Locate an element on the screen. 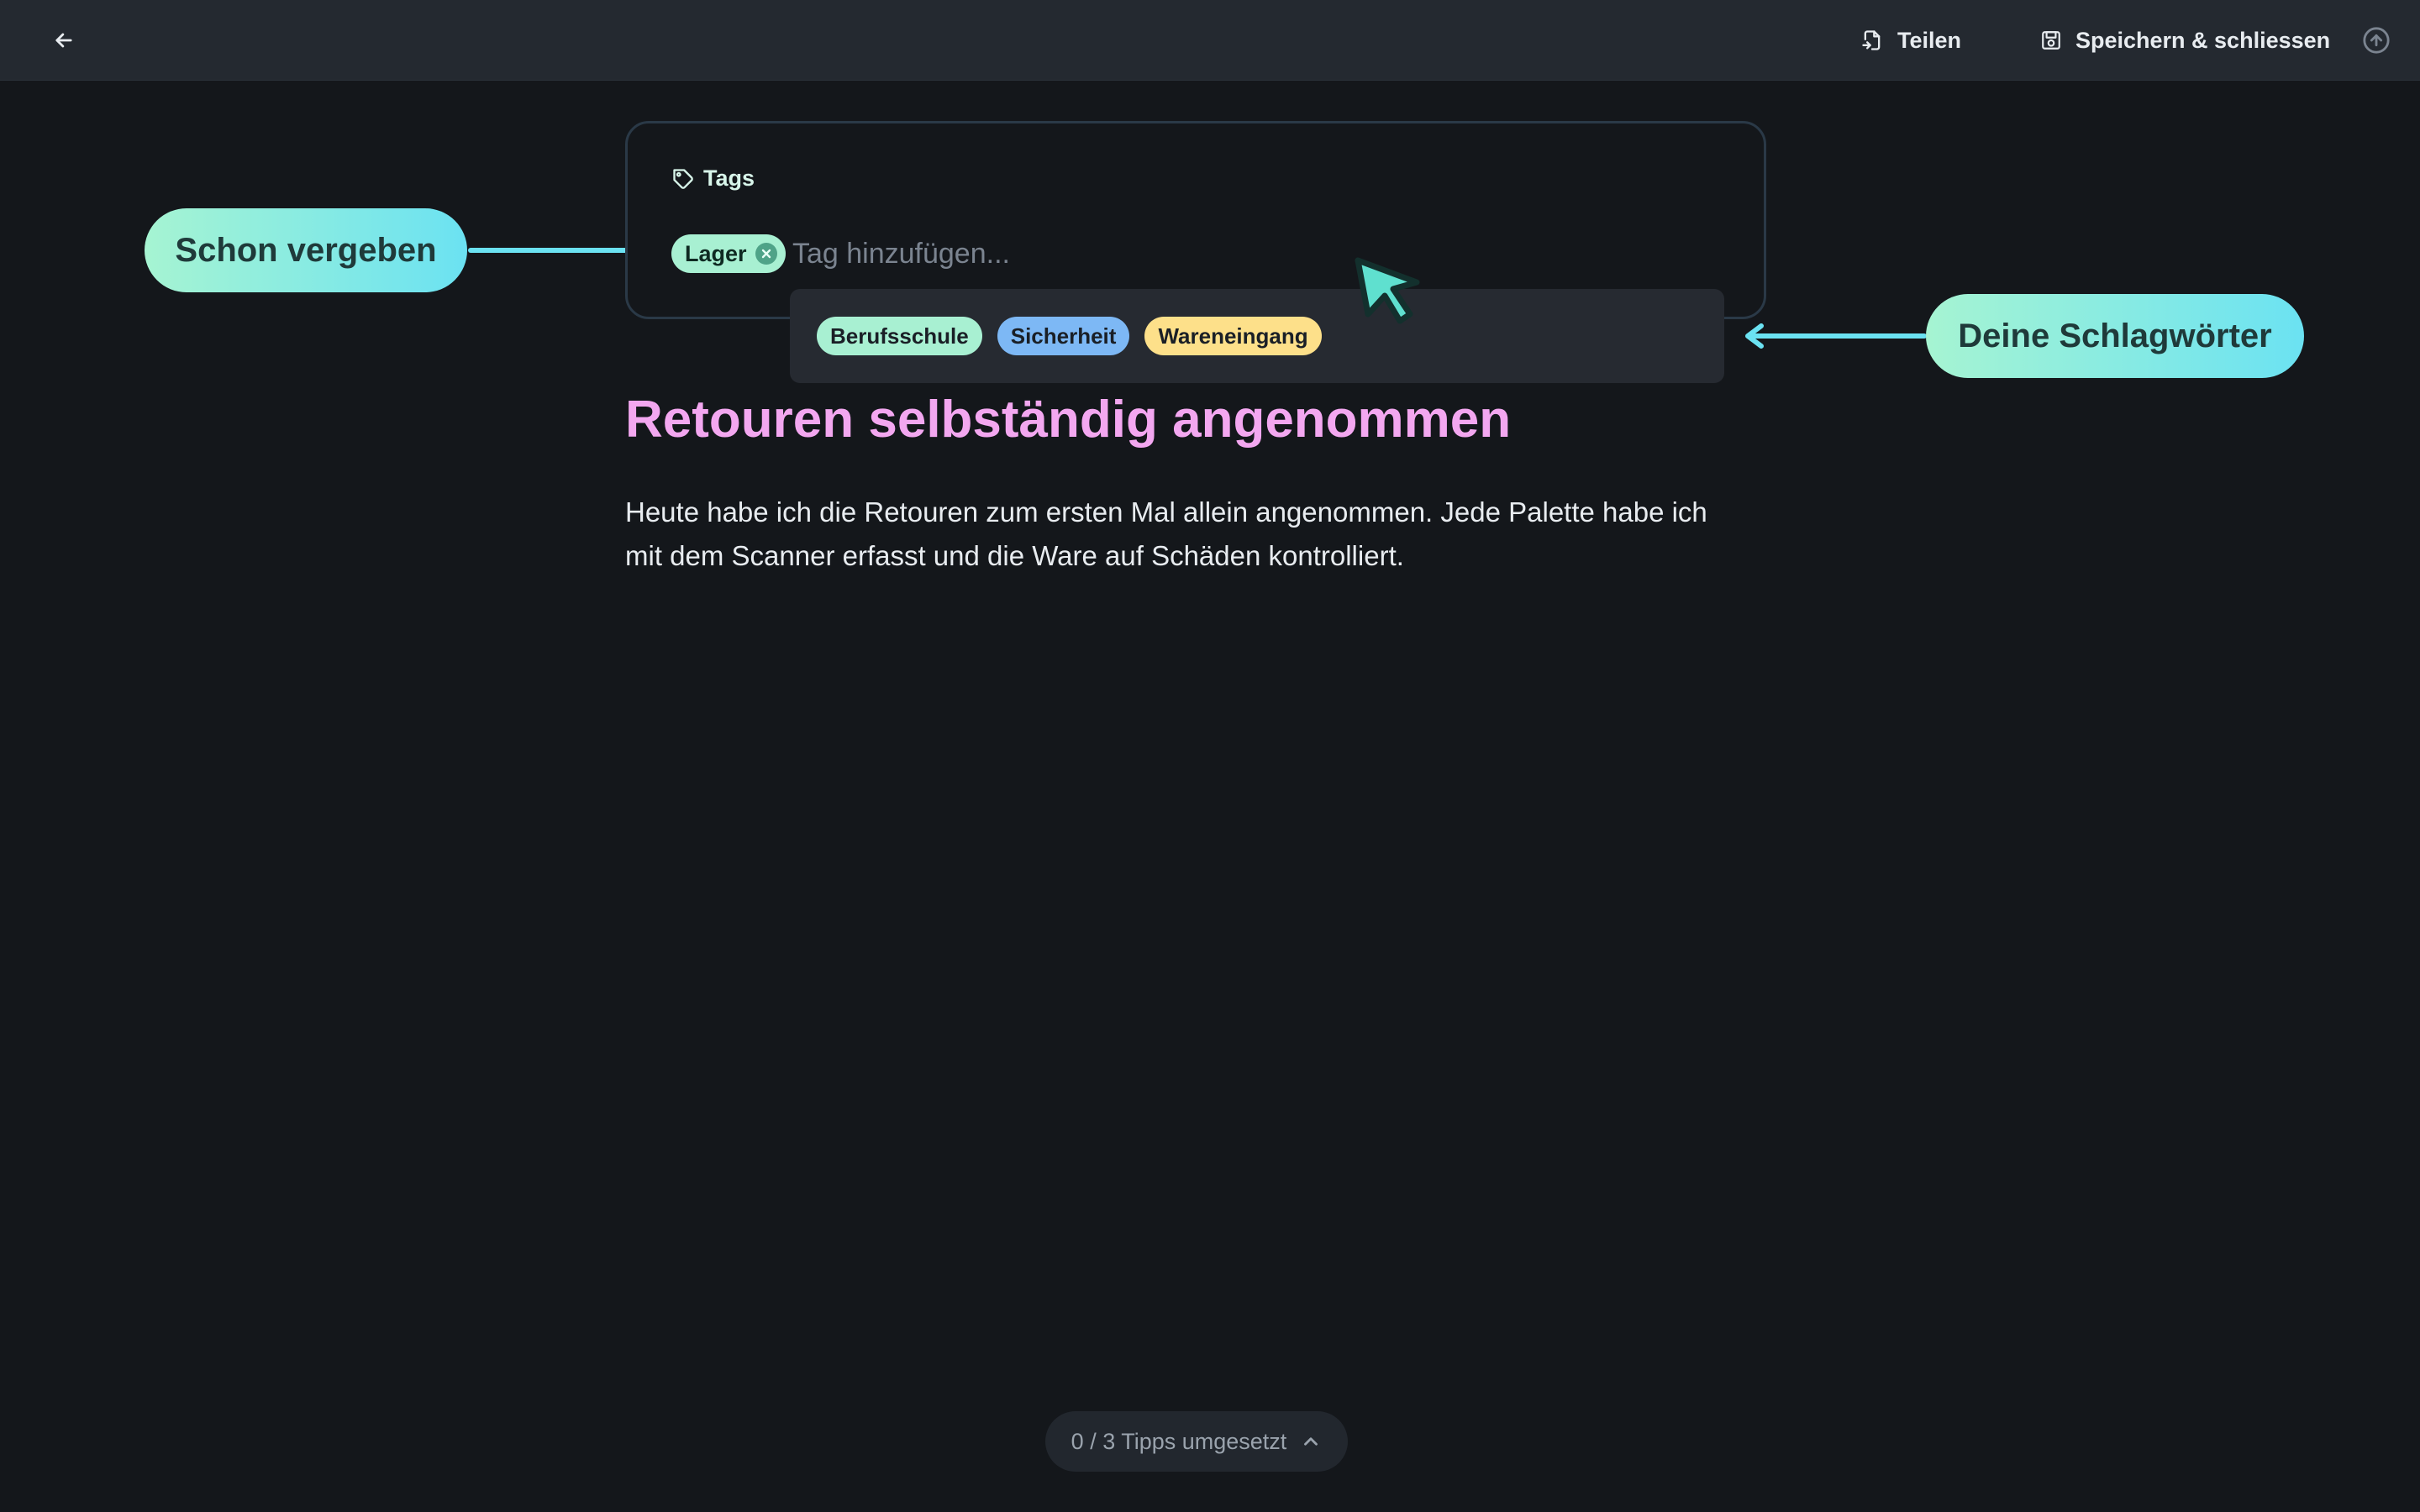 The image size is (2420, 1512). assigned-tag-chip: Lager is located at coordinates (728, 253).